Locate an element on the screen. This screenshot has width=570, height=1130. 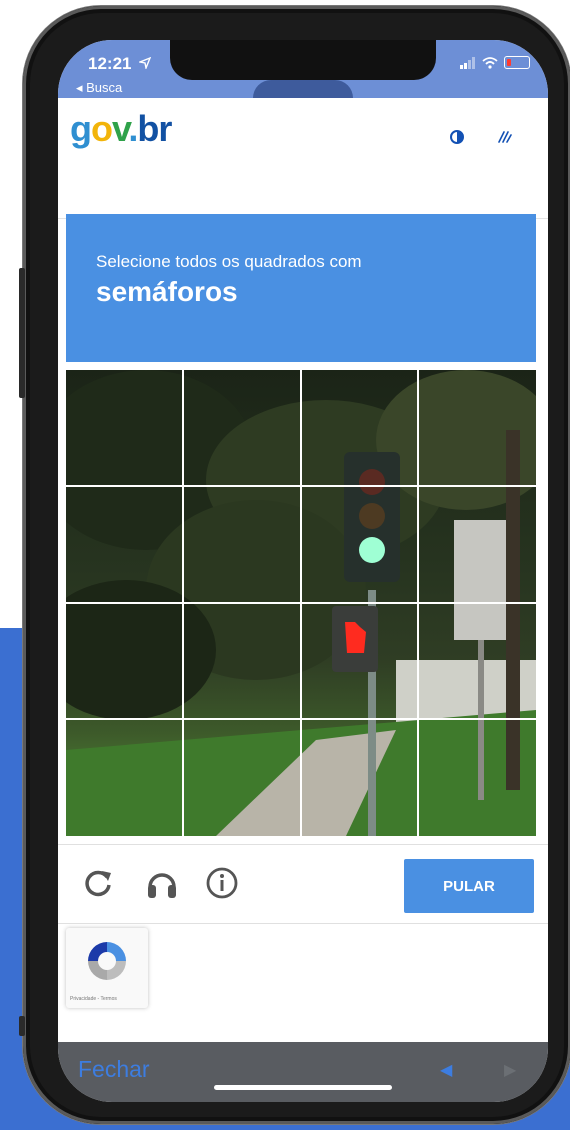
back-to-search-link: ◂ Busca is located at coordinates (99, 88).